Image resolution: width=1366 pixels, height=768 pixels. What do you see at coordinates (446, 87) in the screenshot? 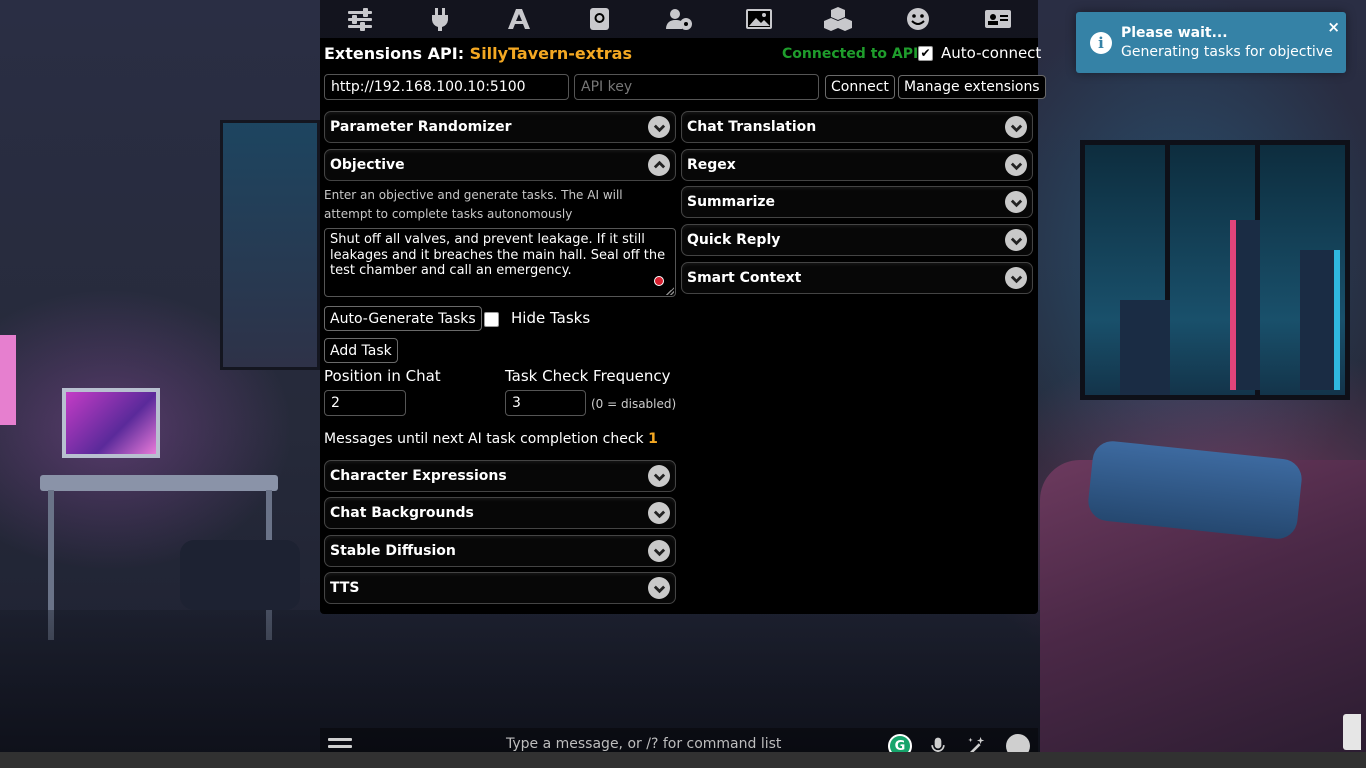
I see `api-url-input: http://192.168.100.10:5100` at bounding box center [446, 87].